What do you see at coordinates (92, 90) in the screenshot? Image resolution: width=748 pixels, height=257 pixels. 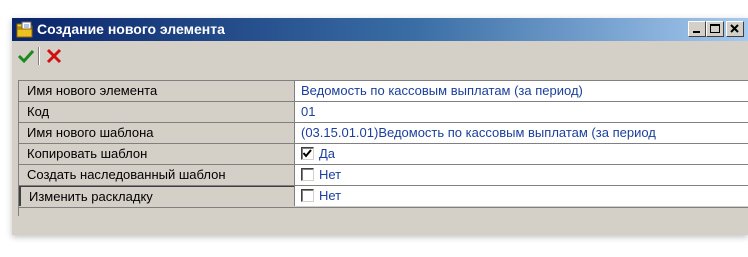 I see `property-label: Имя нового элемента` at bounding box center [92, 90].